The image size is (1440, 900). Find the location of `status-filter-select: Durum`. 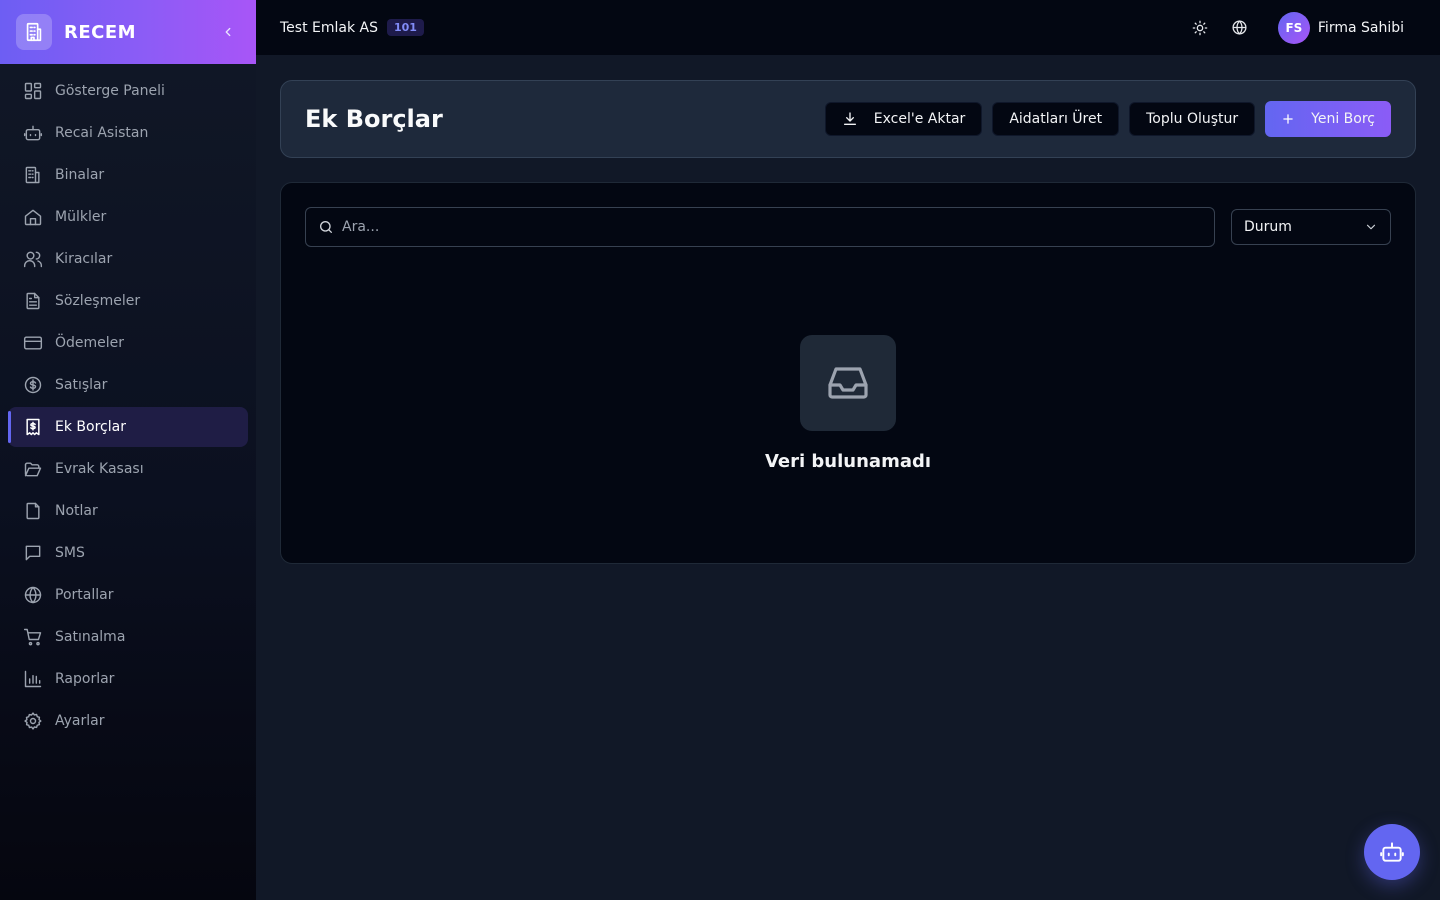

status-filter-select: Durum is located at coordinates (1311, 227).